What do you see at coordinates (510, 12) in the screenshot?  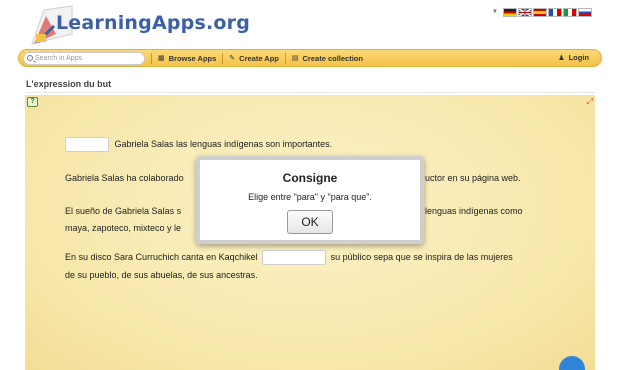 I see `flag-de-icon` at bounding box center [510, 12].